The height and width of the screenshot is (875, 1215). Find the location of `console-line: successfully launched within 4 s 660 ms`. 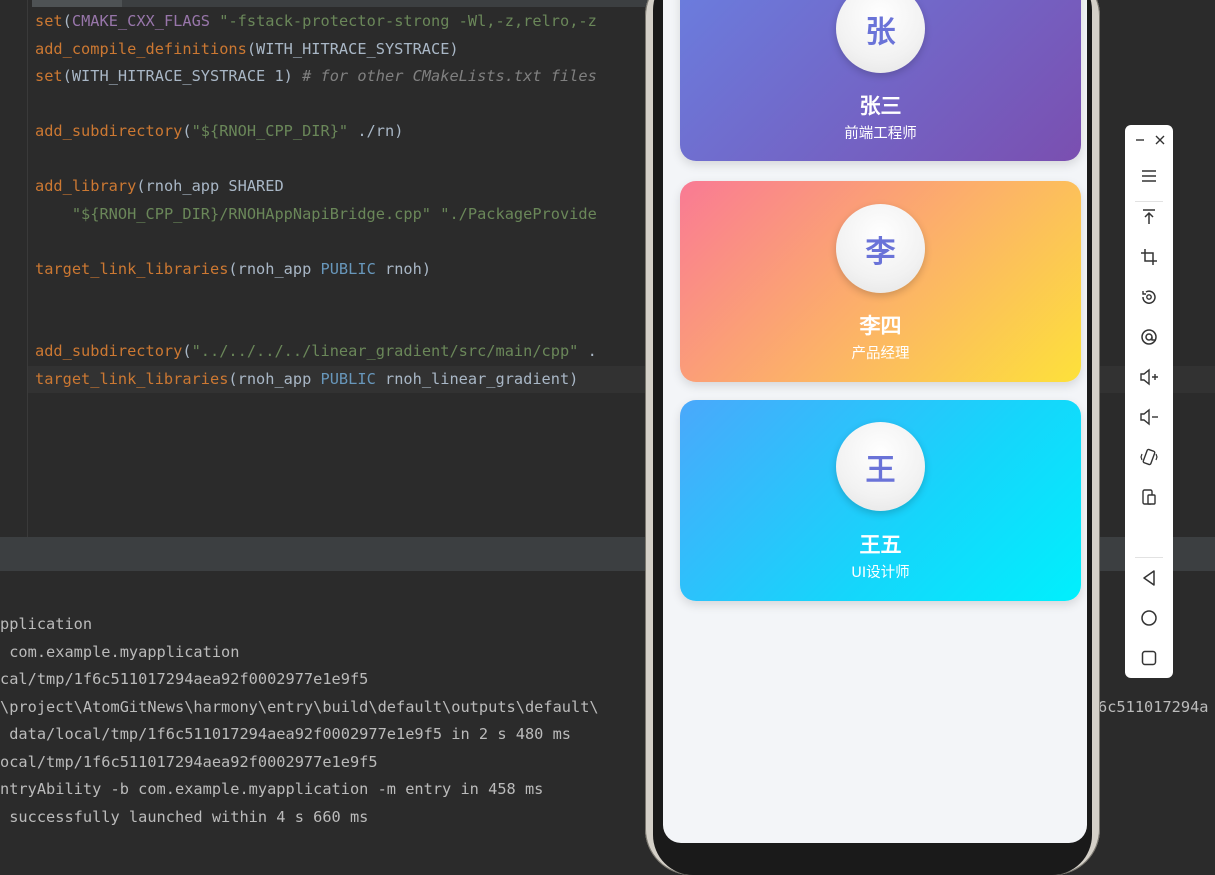

console-line: successfully launched within 4 s 660 ms is located at coordinates (184, 817).